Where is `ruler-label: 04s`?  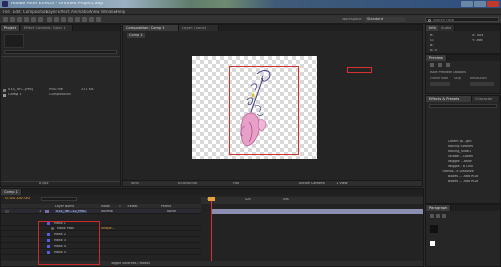
ruler-label: 04s is located at coordinates (286, 199).